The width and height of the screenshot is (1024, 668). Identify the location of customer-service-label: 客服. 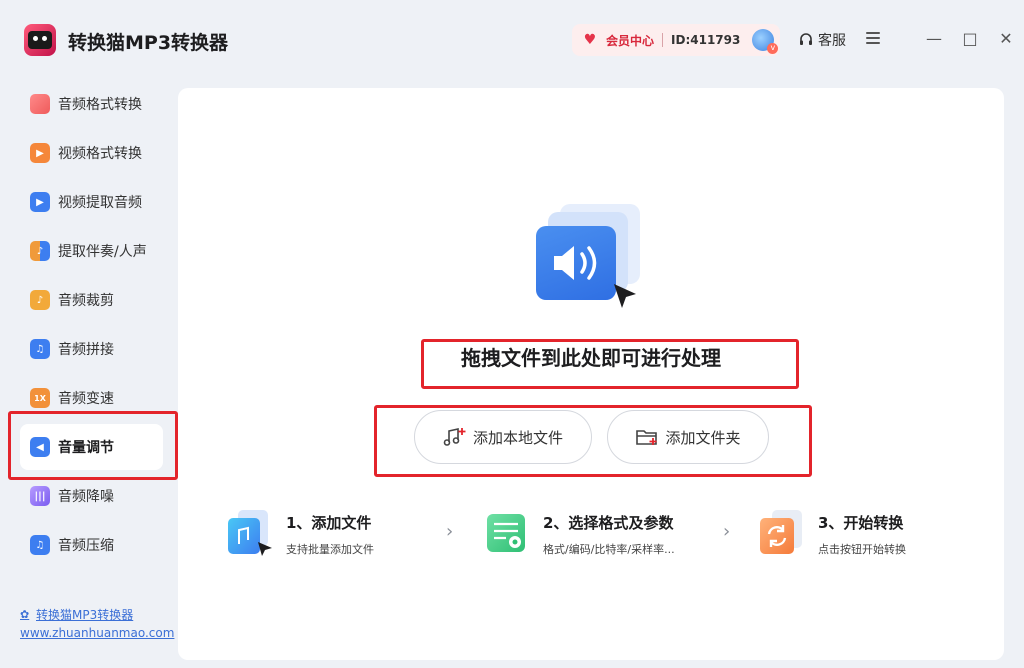
(832, 41).